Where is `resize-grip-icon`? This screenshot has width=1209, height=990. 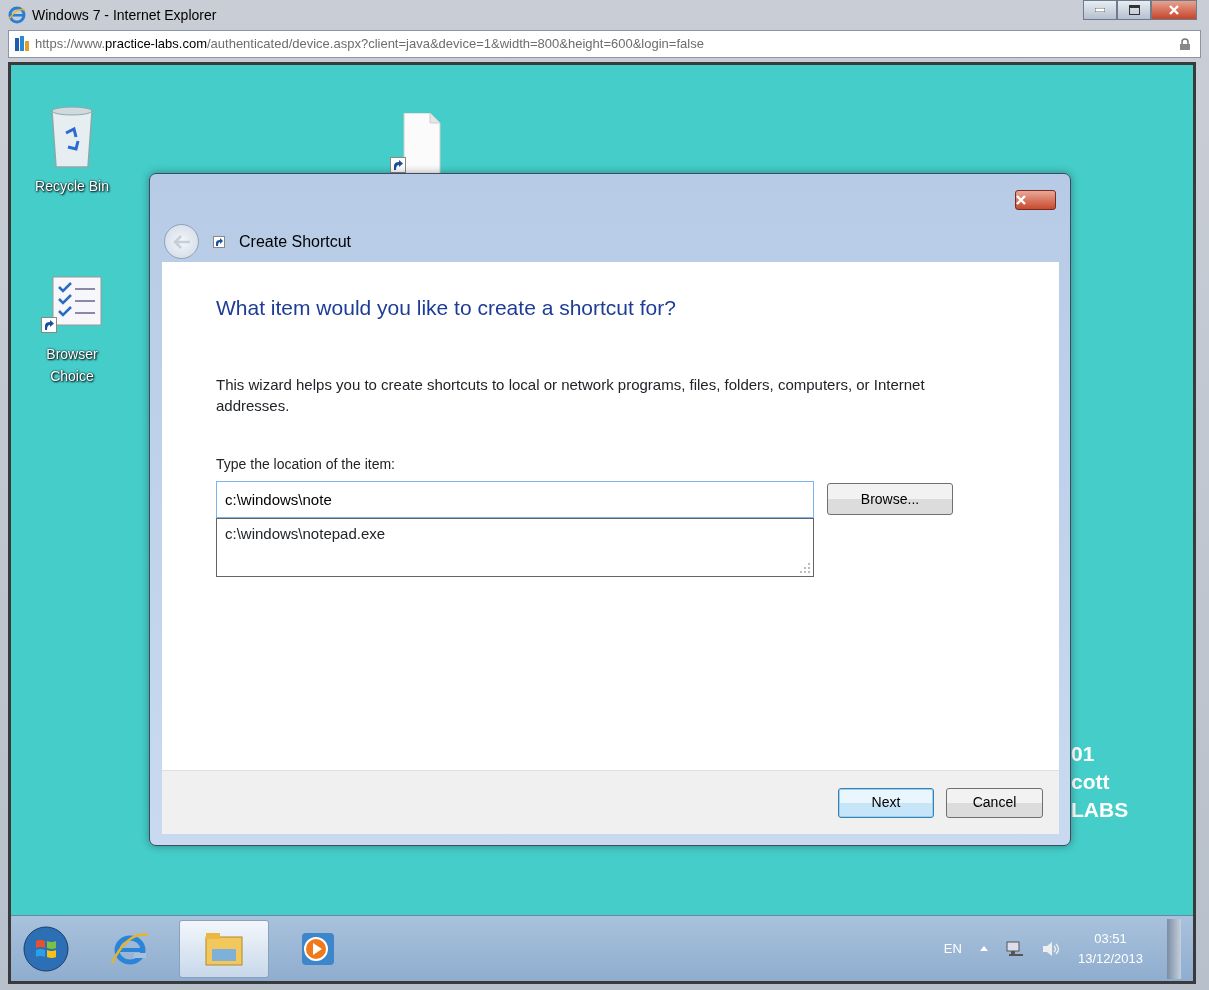 resize-grip-icon is located at coordinates (805, 567).